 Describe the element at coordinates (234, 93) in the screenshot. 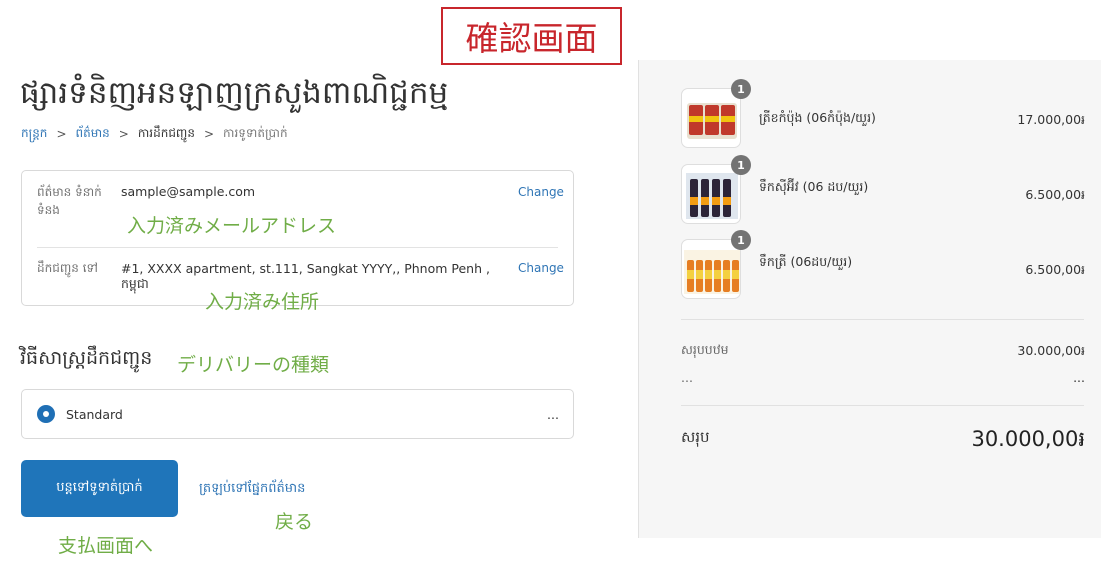

I see `store-title: ផ្សារទំនិញអនឡាញក្រសួងពាណិជ្ជកម្ម` at that location.